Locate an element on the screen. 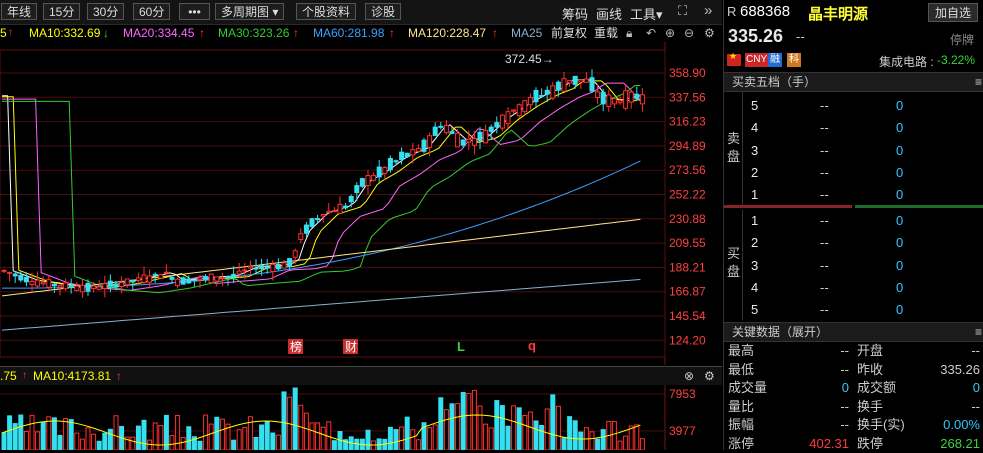 Image resolution: width=983 pixels, height=453 pixels. price-tick: 358.90 is located at coordinates (687, 73).